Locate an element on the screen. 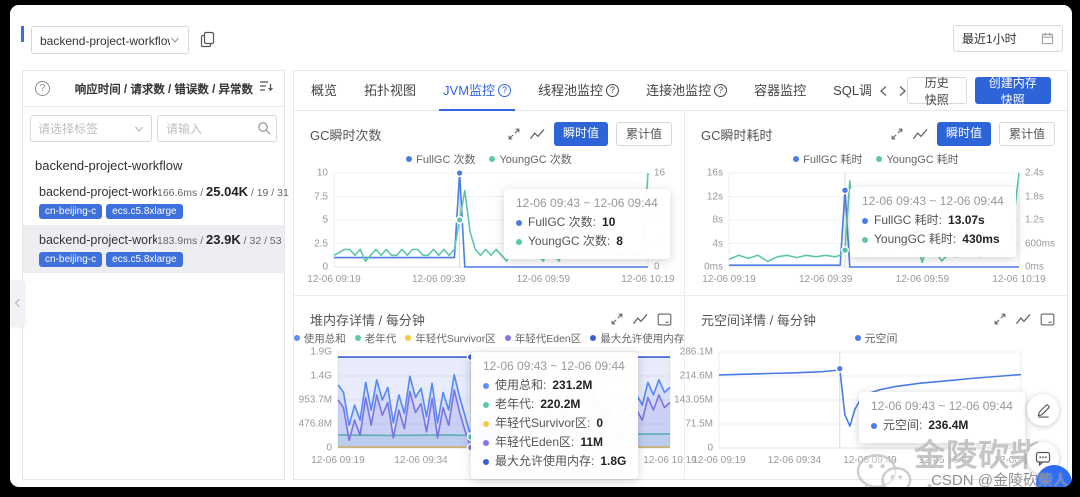  tab-容器监控: 容器监控 is located at coordinates (780, 91).